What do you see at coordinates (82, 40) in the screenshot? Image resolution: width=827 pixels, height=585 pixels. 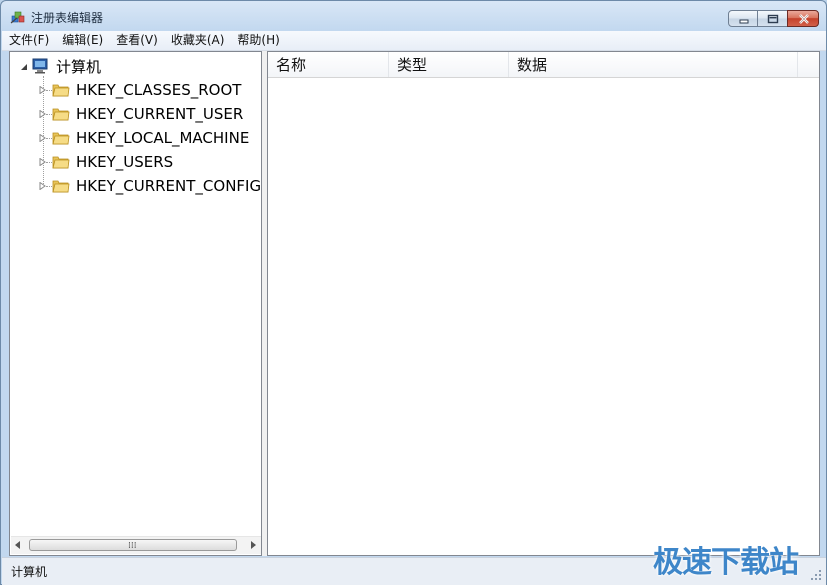 I see `menu-edit: 编辑(E)` at bounding box center [82, 40].